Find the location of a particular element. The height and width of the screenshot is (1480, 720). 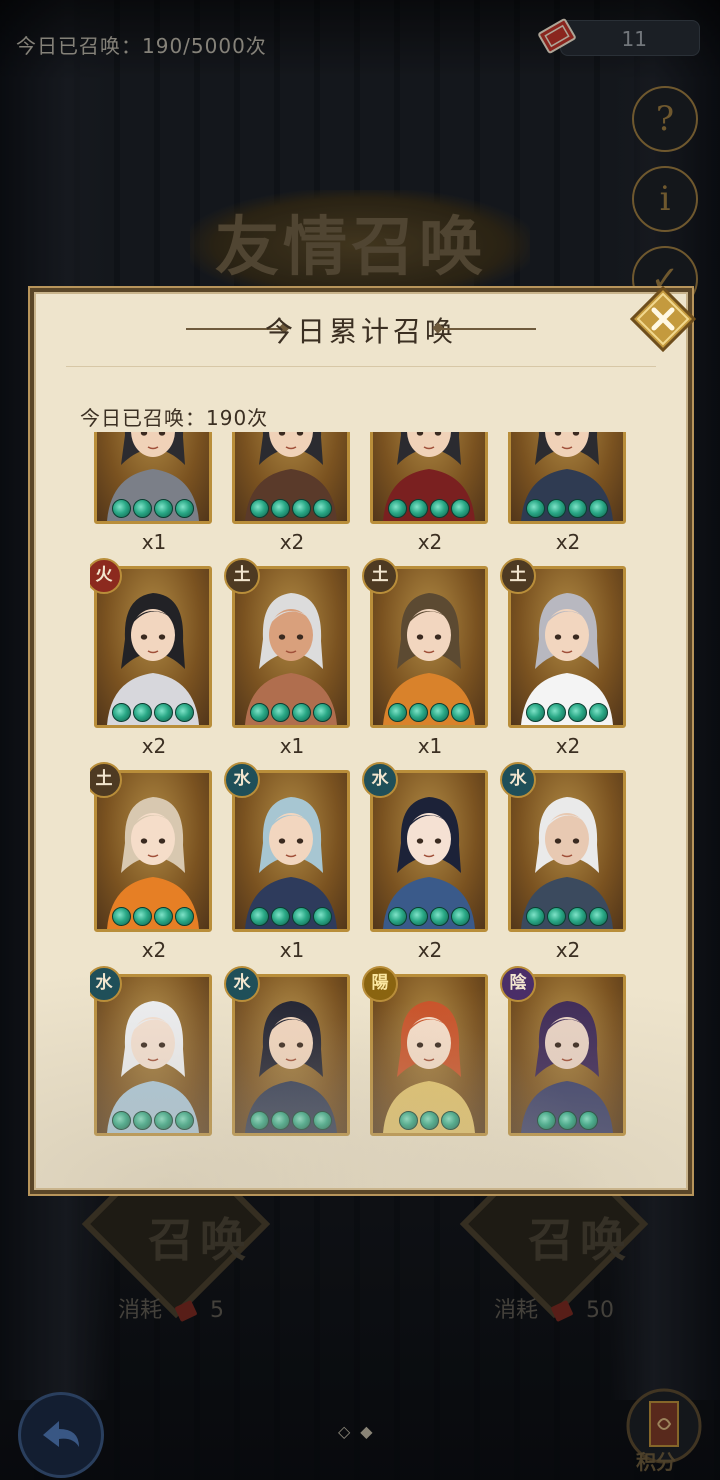

header-ornament-right is located at coordinates (487, 329).